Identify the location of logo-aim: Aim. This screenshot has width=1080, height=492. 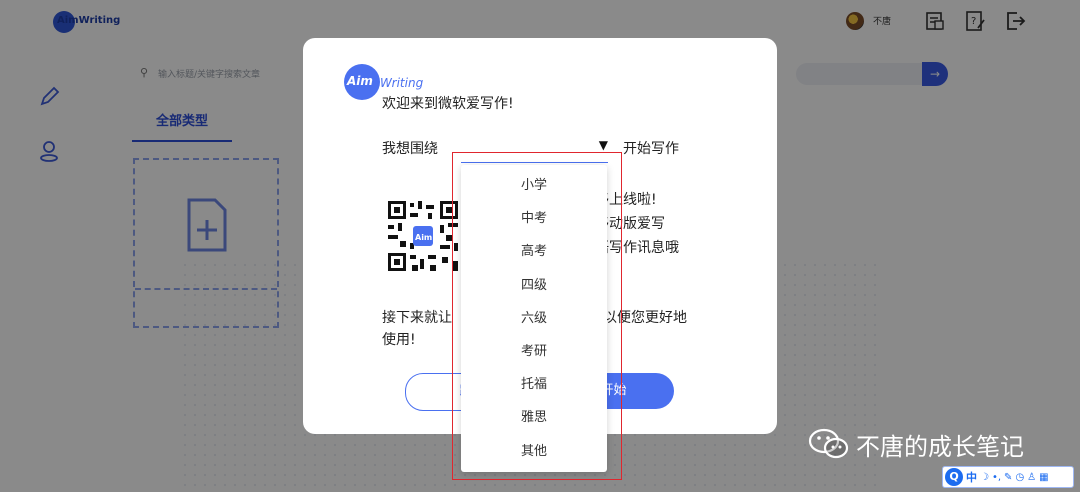
(360, 81).